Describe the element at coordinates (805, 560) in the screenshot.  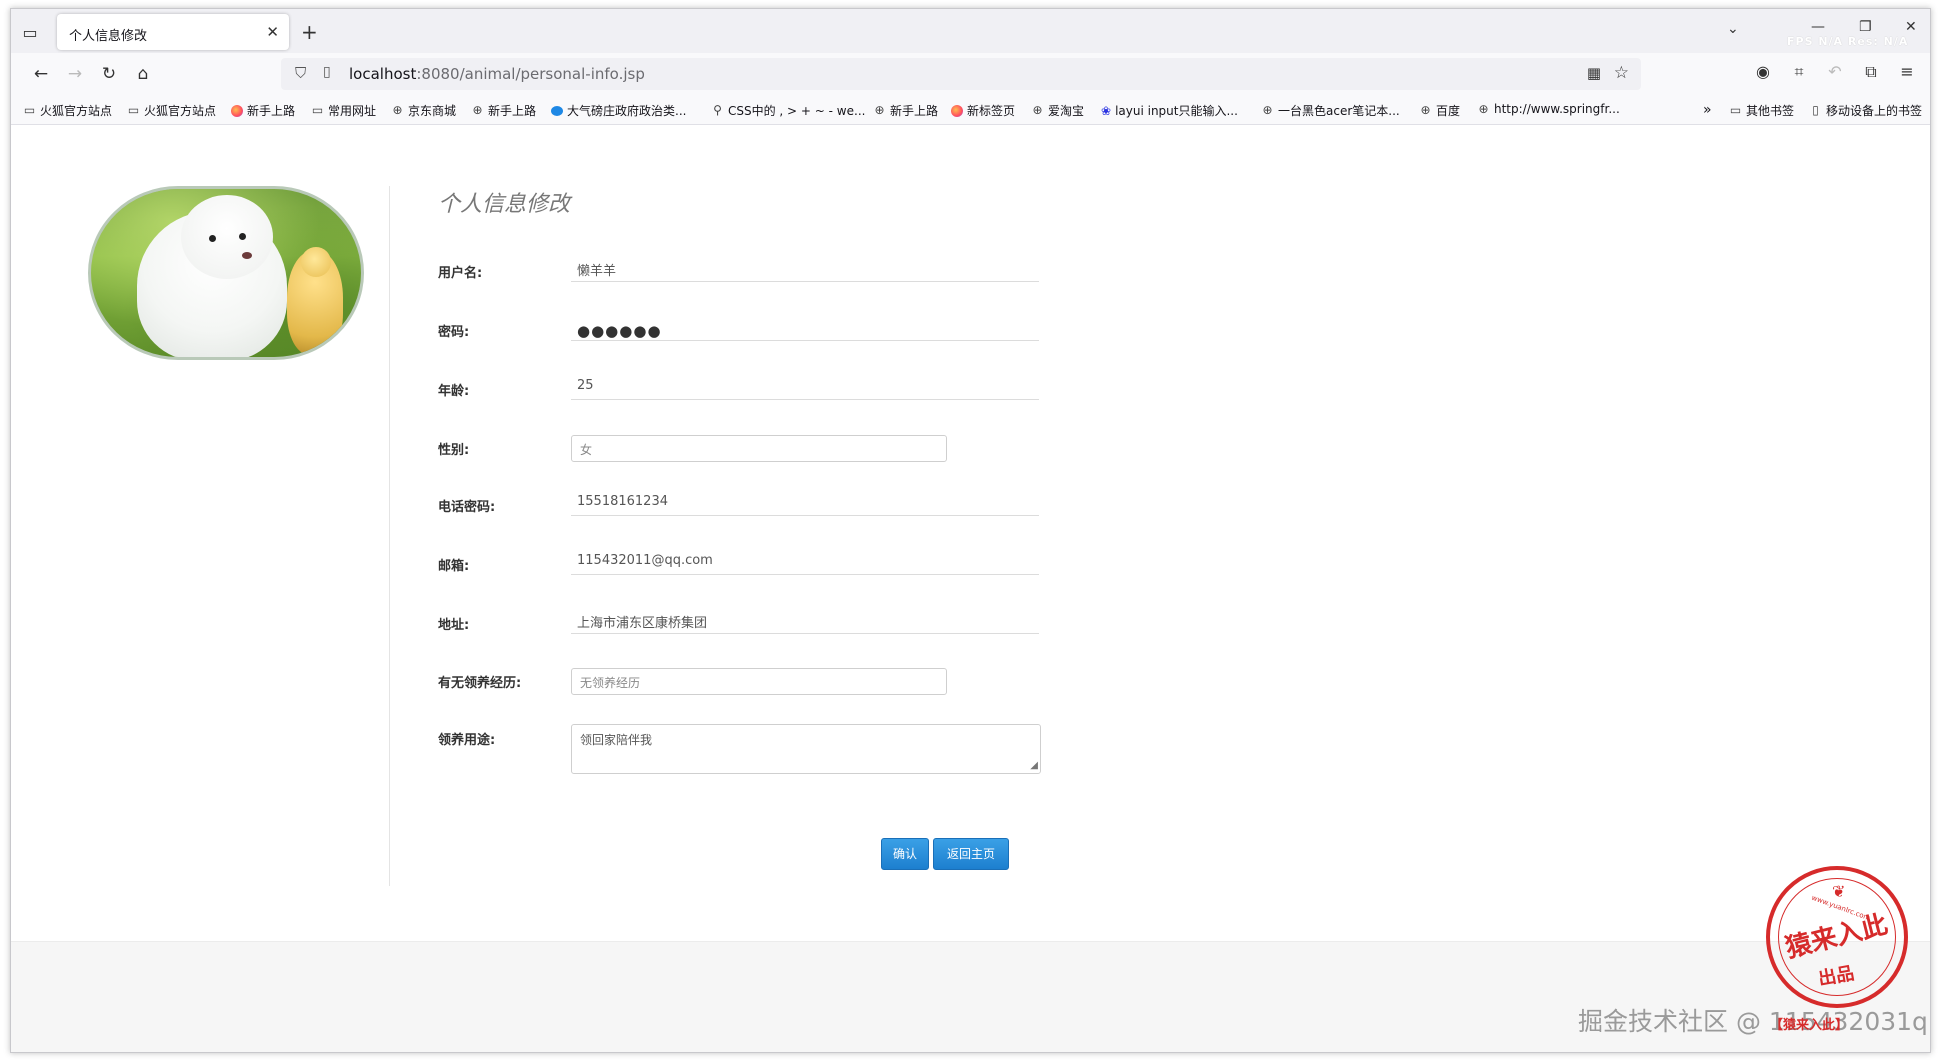
I see `email-input: 115432011@qq.com` at that location.